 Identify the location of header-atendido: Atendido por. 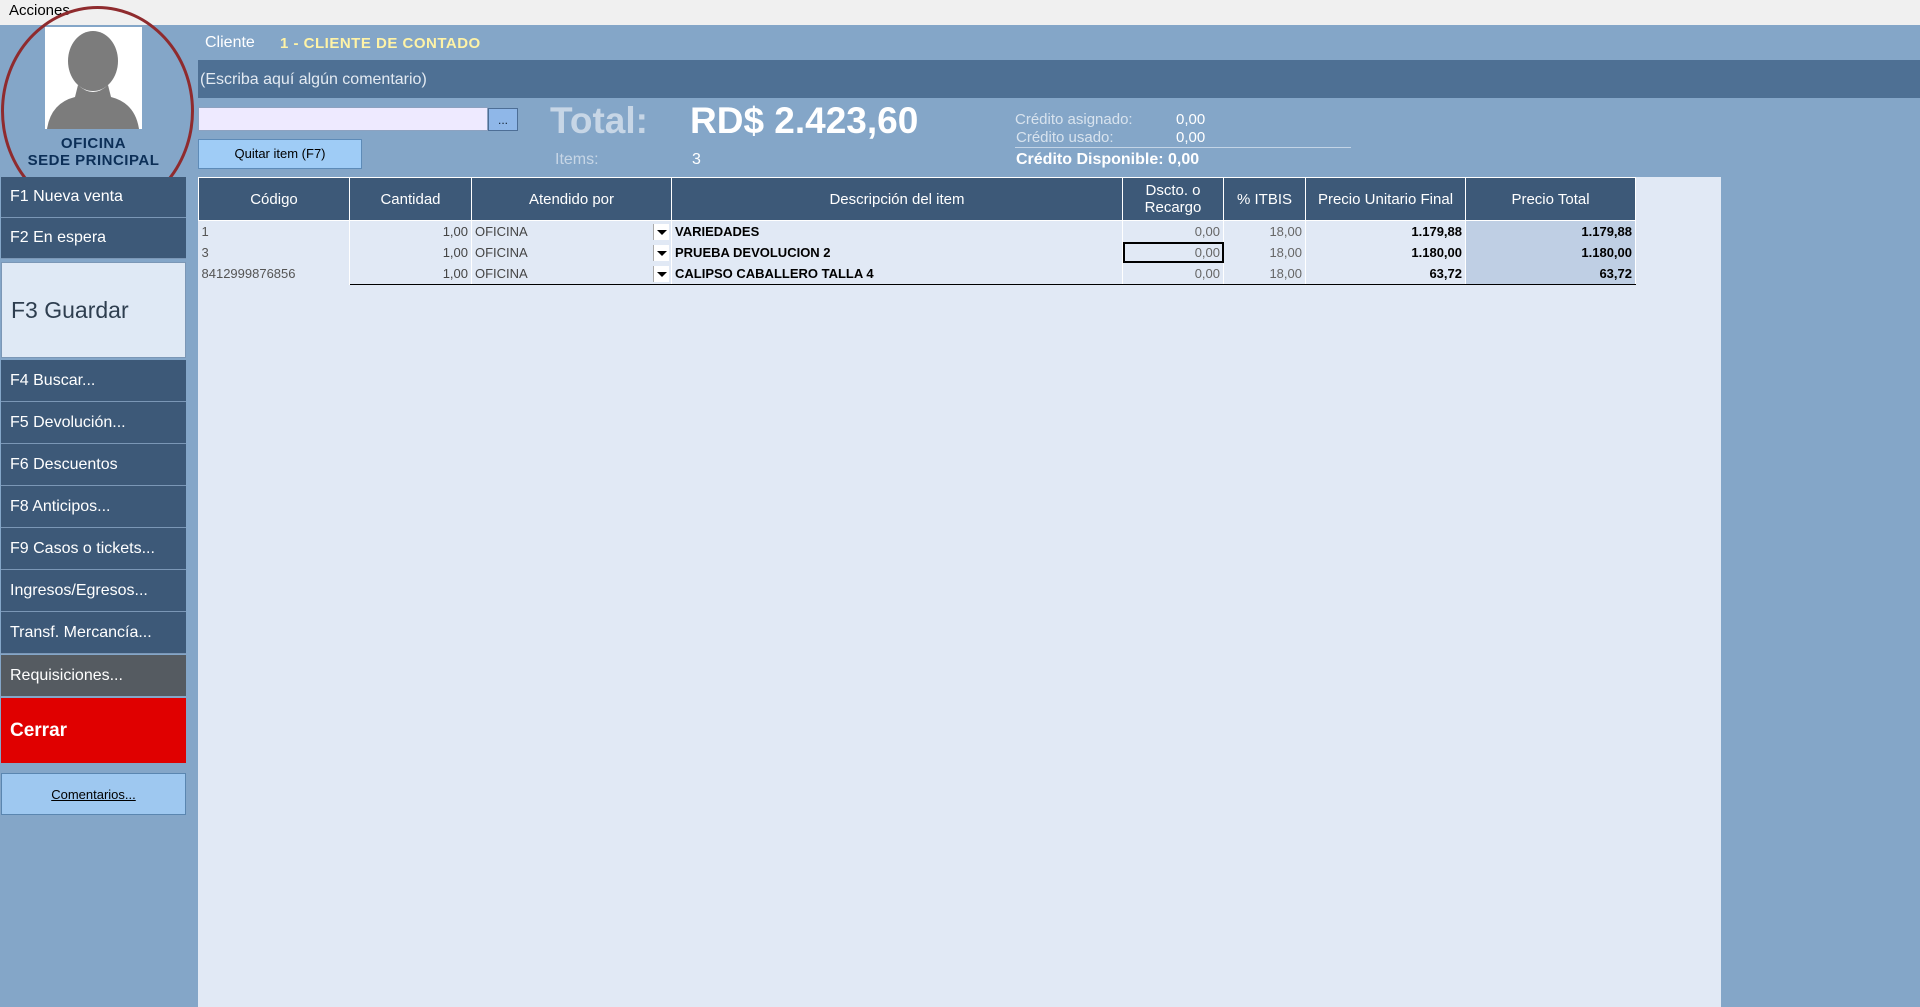
(571, 199).